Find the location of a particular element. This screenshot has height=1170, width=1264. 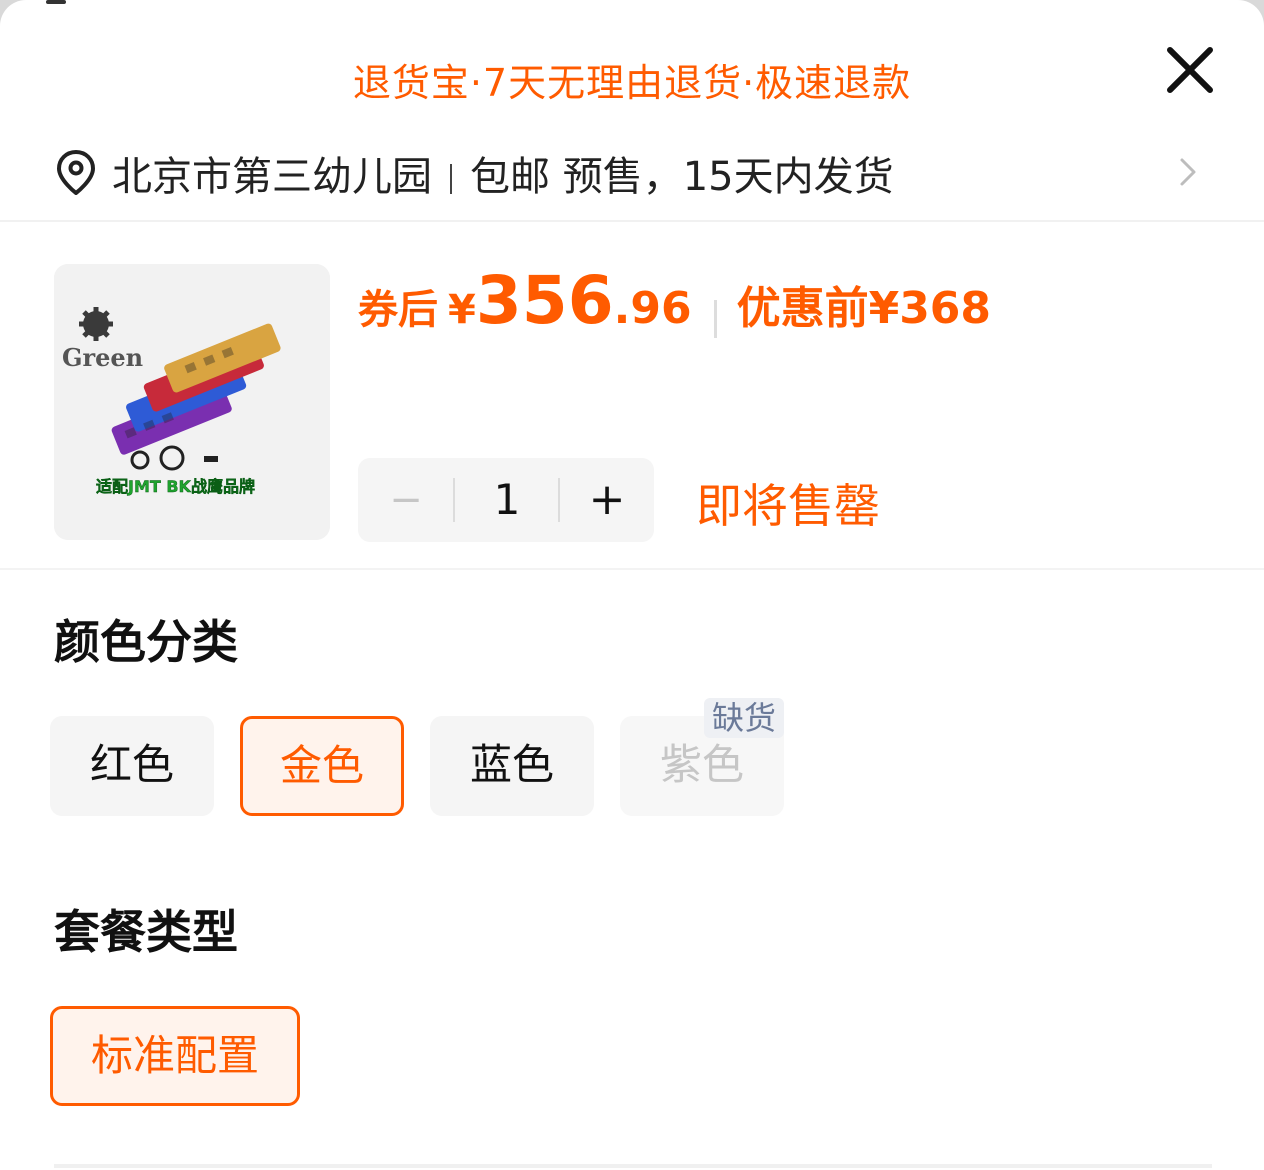

option-label: 金色 is located at coordinates (321, 765).